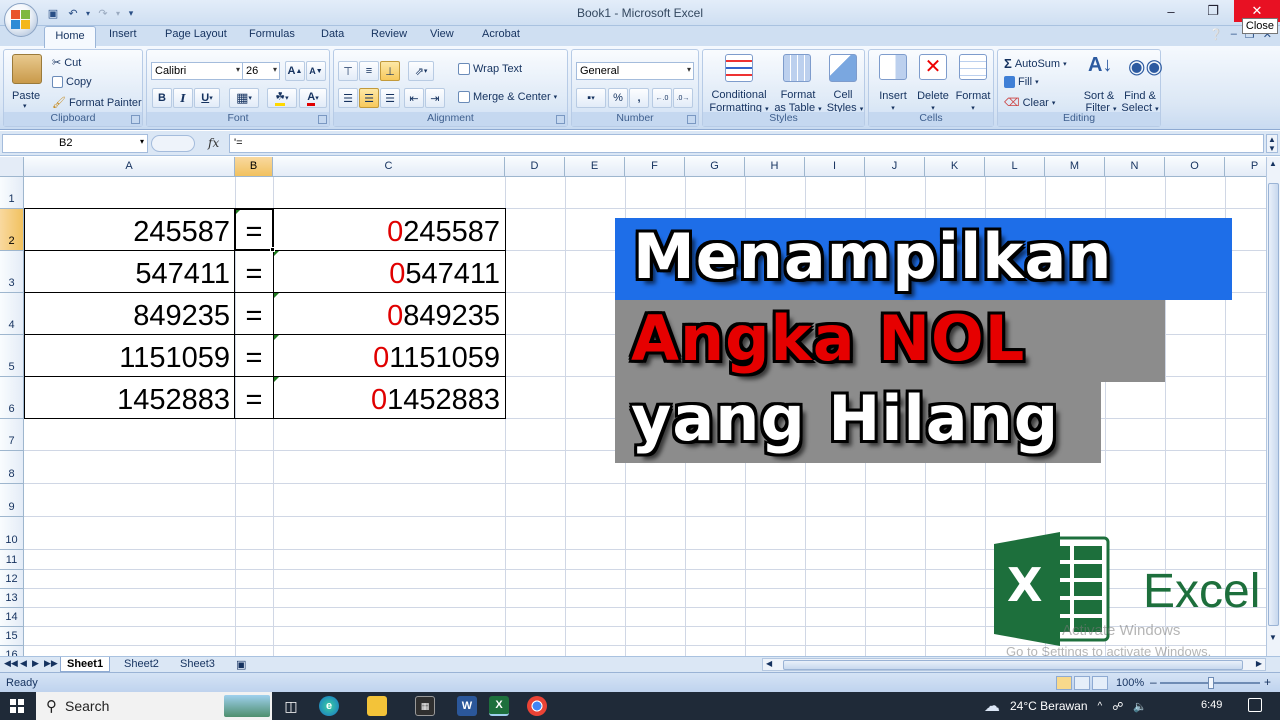  What do you see at coordinates (12, 272) in the screenshot?
I see `row-header-3: 3` at bounding box center [12, 272].